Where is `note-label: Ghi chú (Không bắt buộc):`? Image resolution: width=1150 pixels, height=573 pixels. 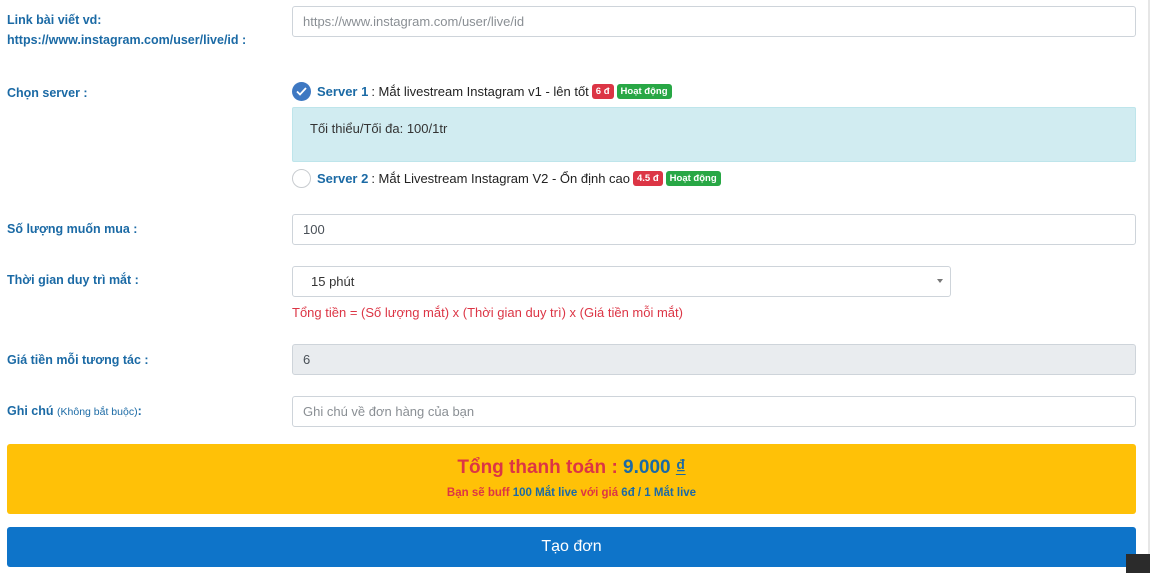 note-label: Ghi chú (Không bắt buộc): is located at coordinates (74, 411).